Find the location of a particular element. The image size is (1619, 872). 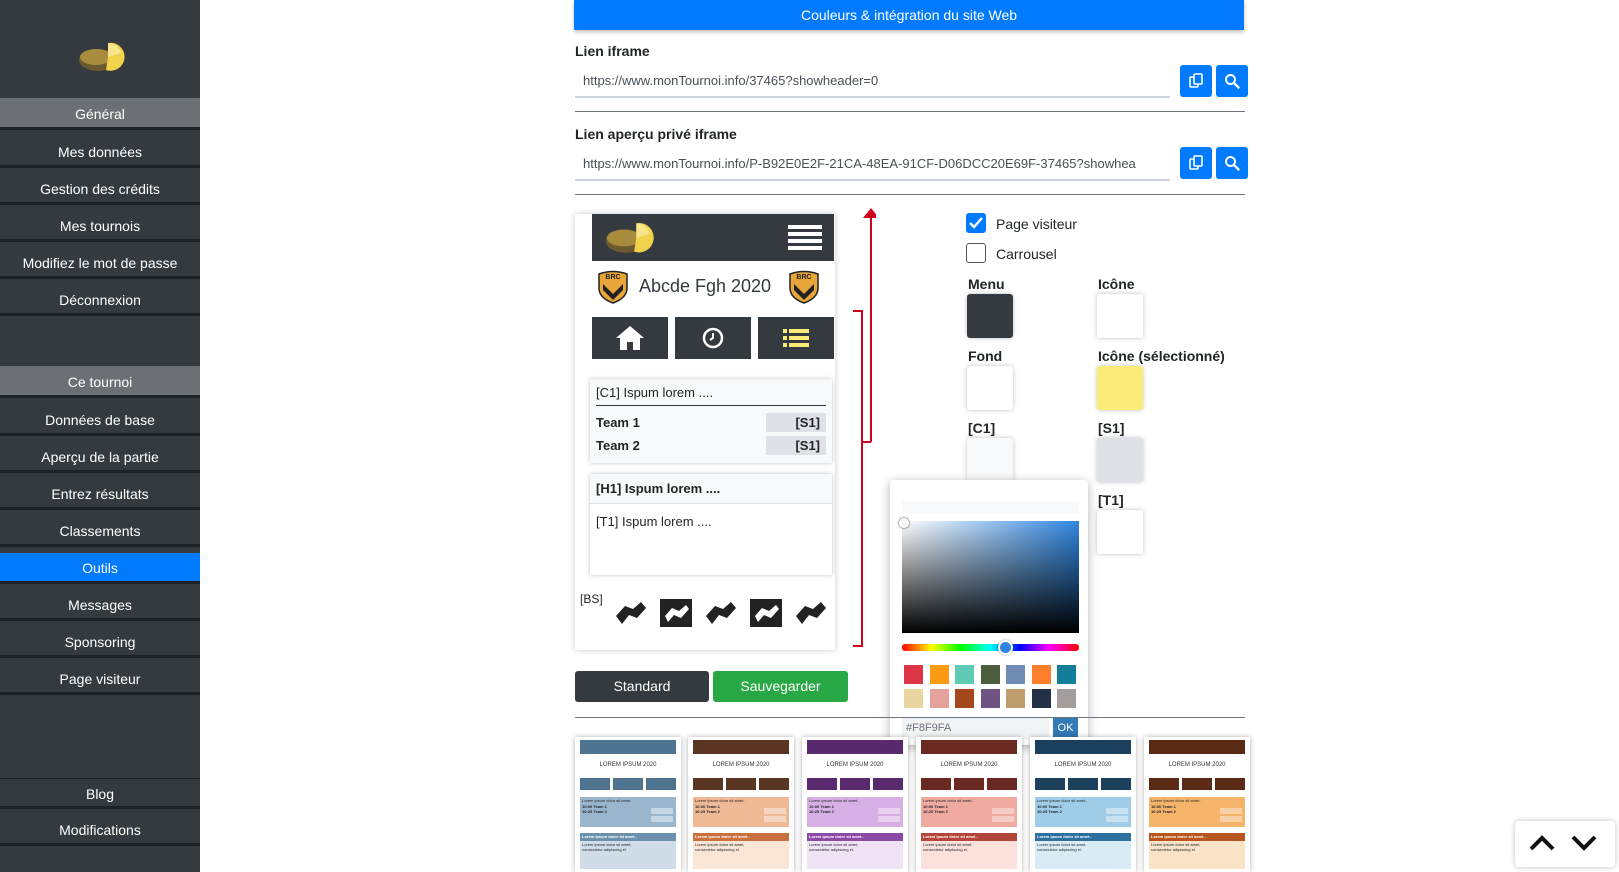

save-button: Sauvegarder is located at coordinates (780, 686).